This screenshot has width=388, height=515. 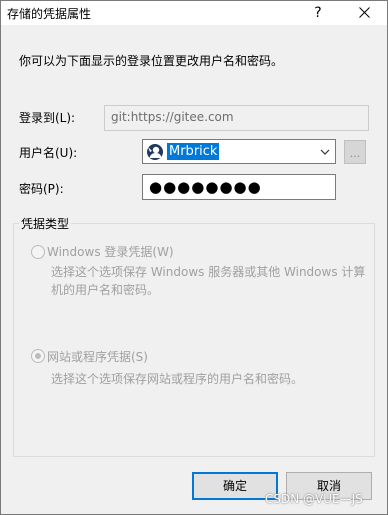 I want to click on username-label: 用户名(U):, so click(x=48, y=153).